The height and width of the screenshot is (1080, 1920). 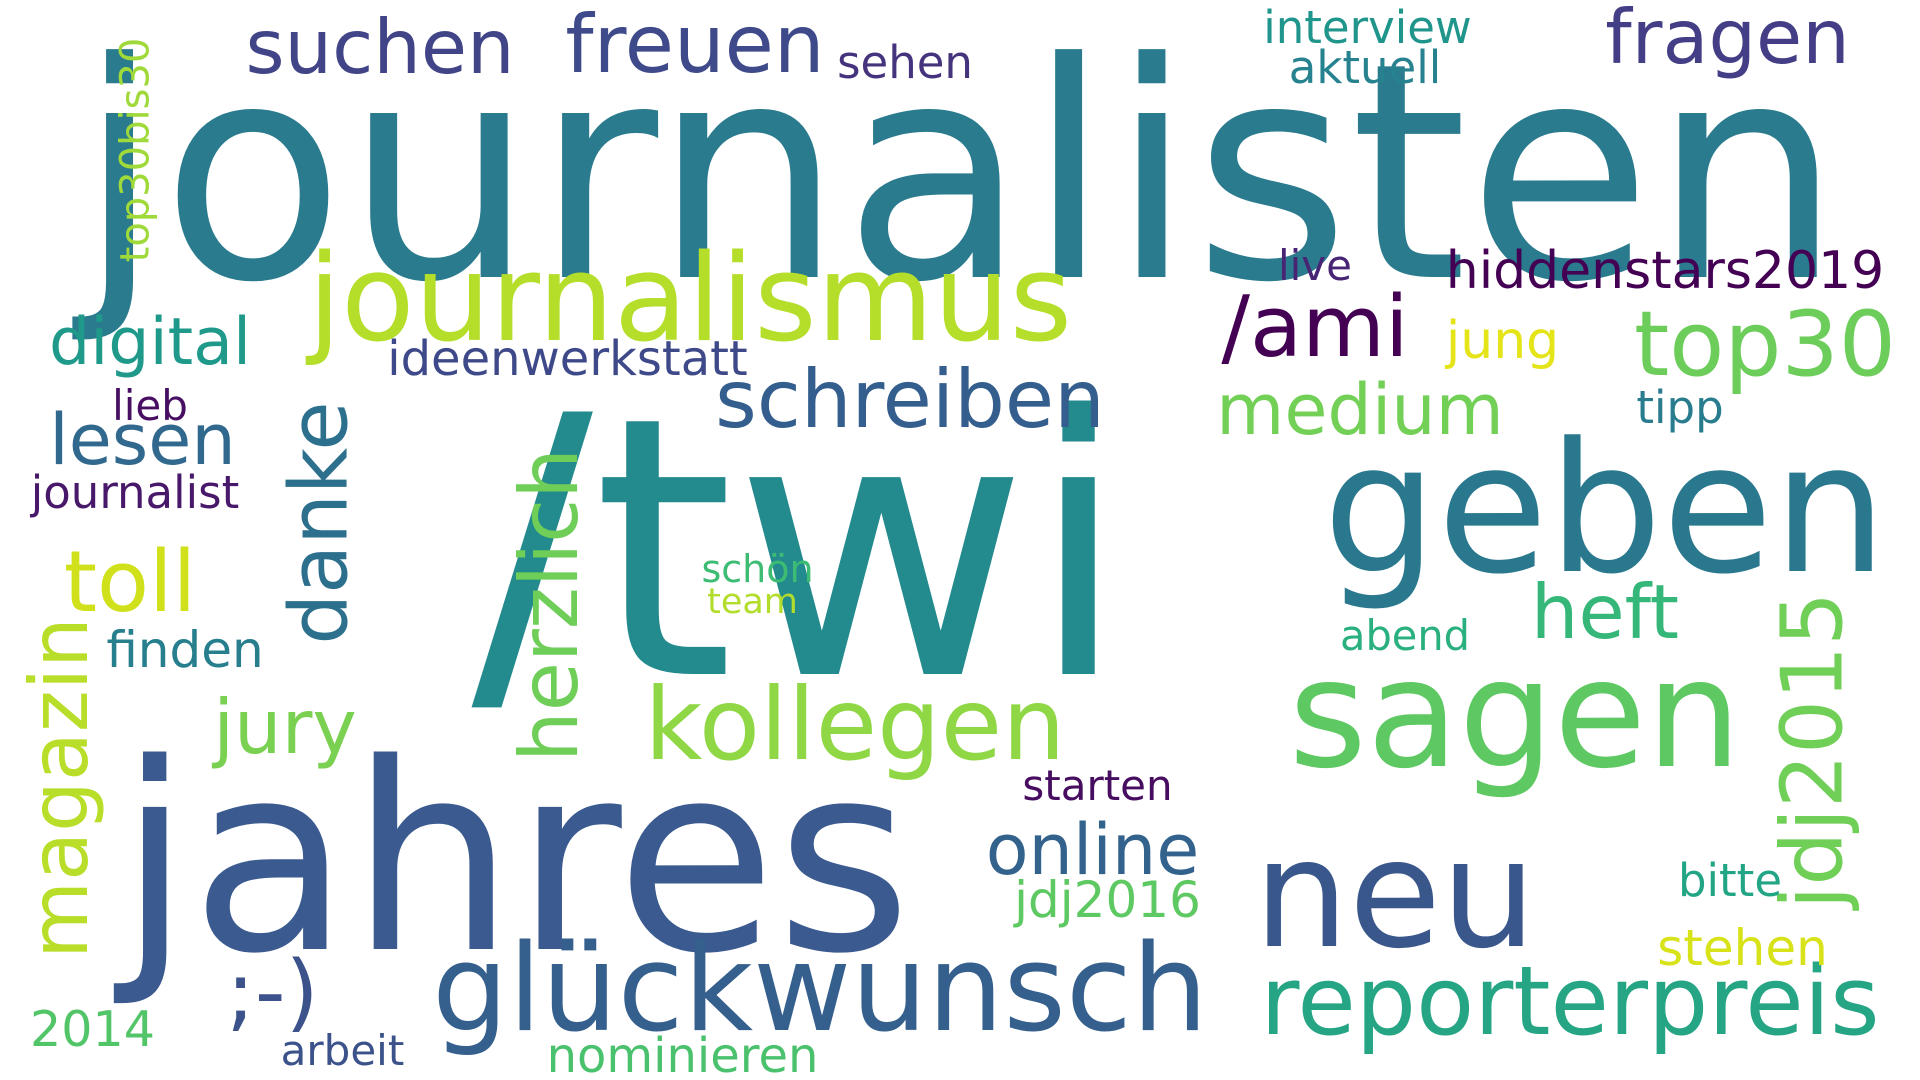 I want to click on word-jung: jung, so click(x=1502, y=341).